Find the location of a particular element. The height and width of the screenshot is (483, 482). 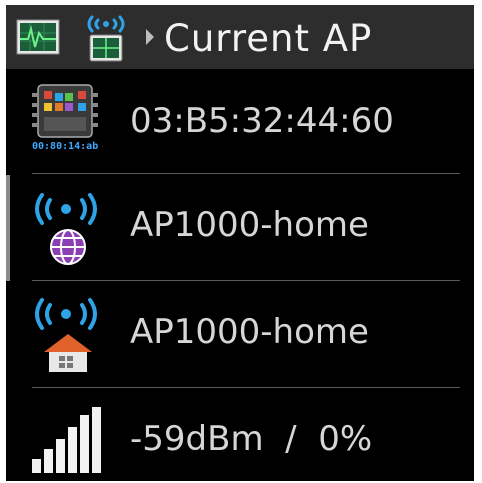

wireless-device-icon is located at coordinates (106, 39).